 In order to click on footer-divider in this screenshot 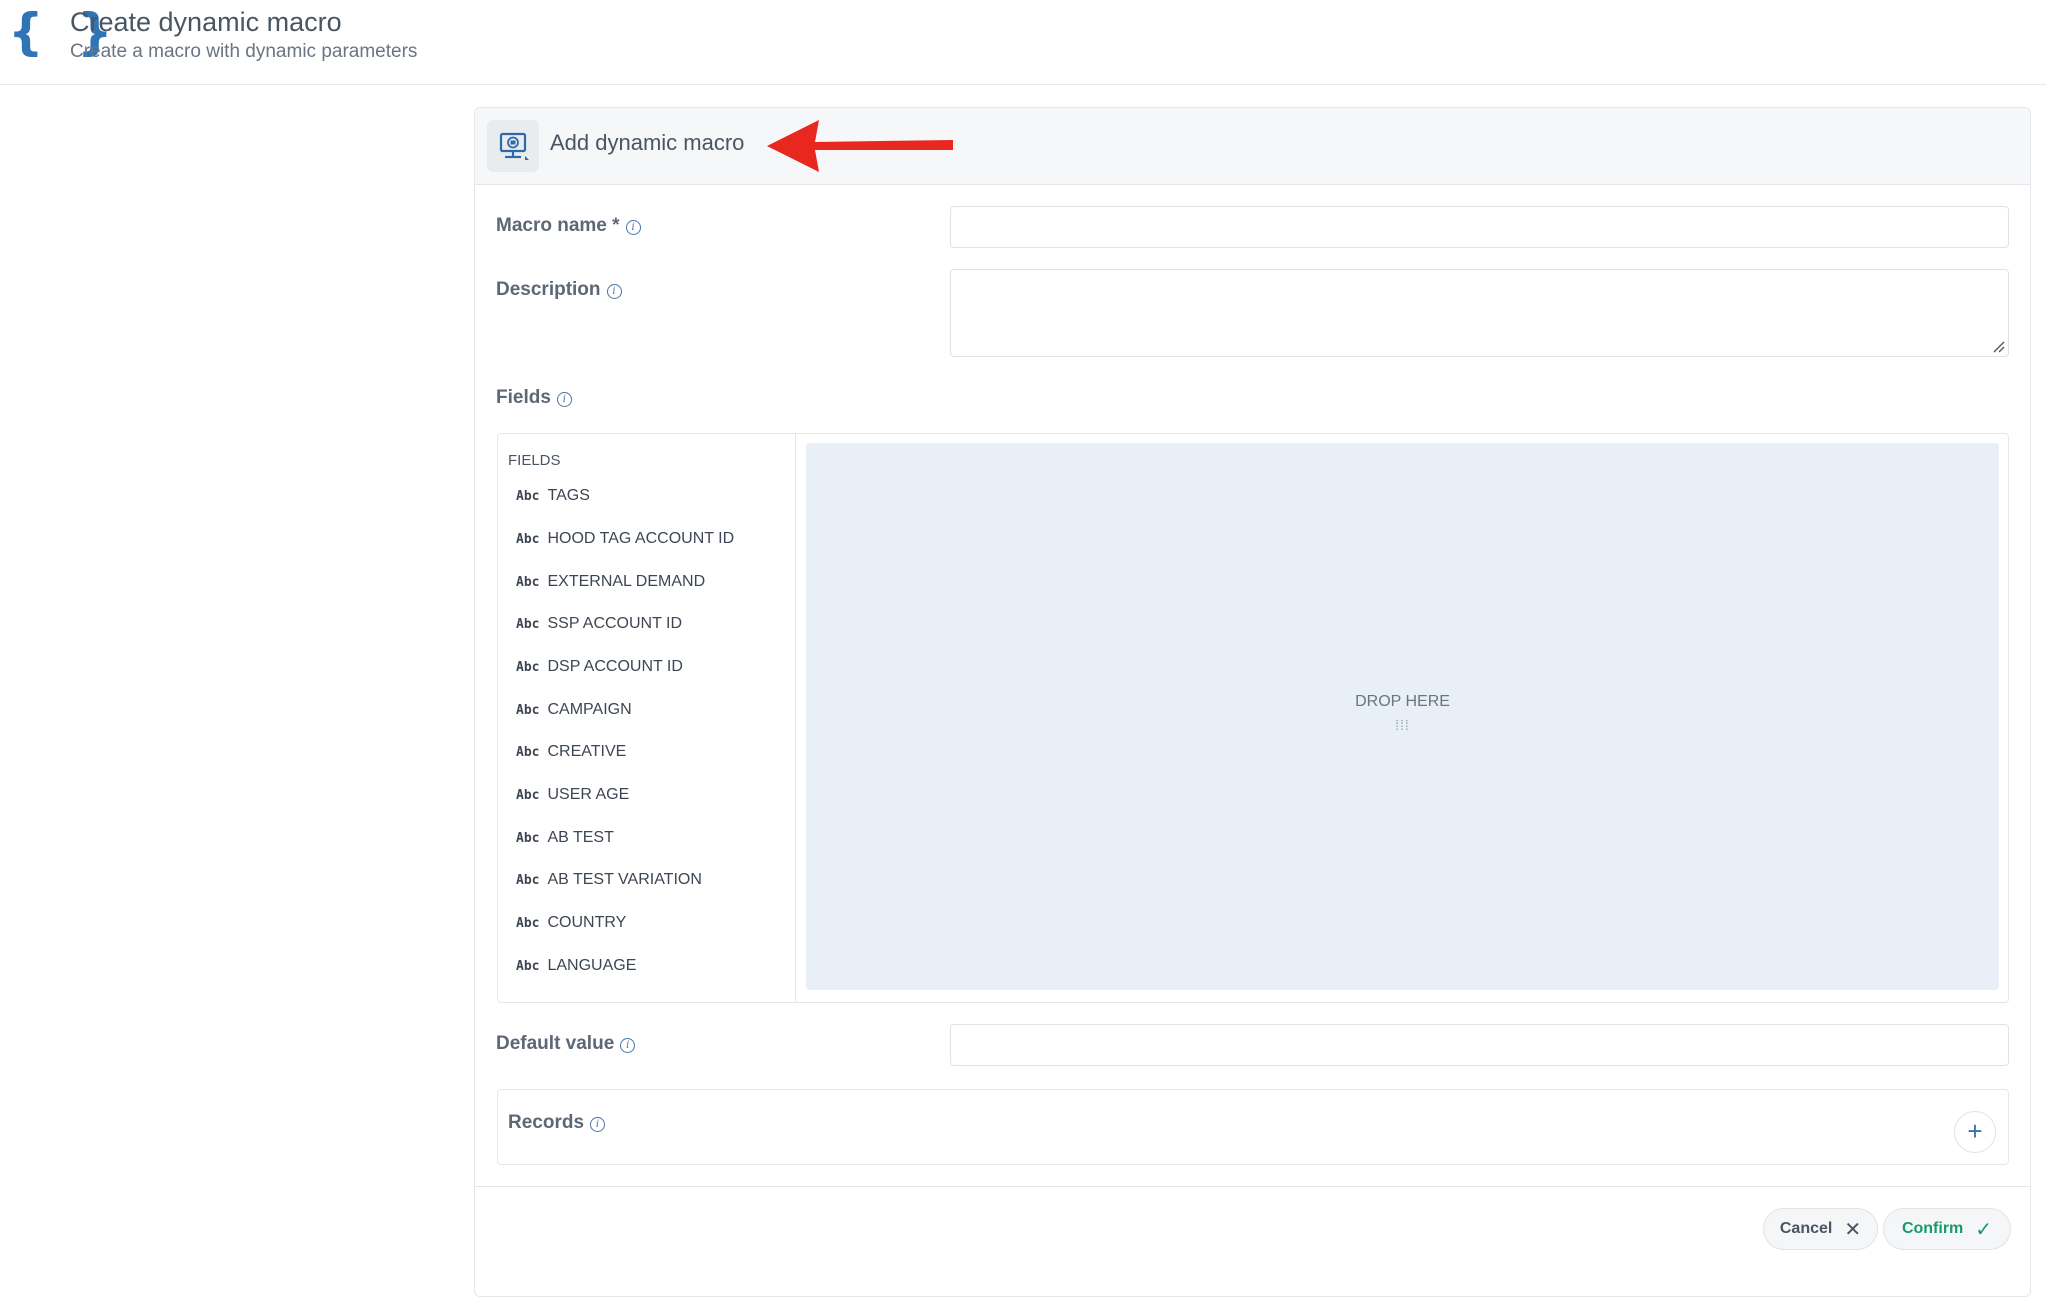, I will do `click(1252, 1186)`.